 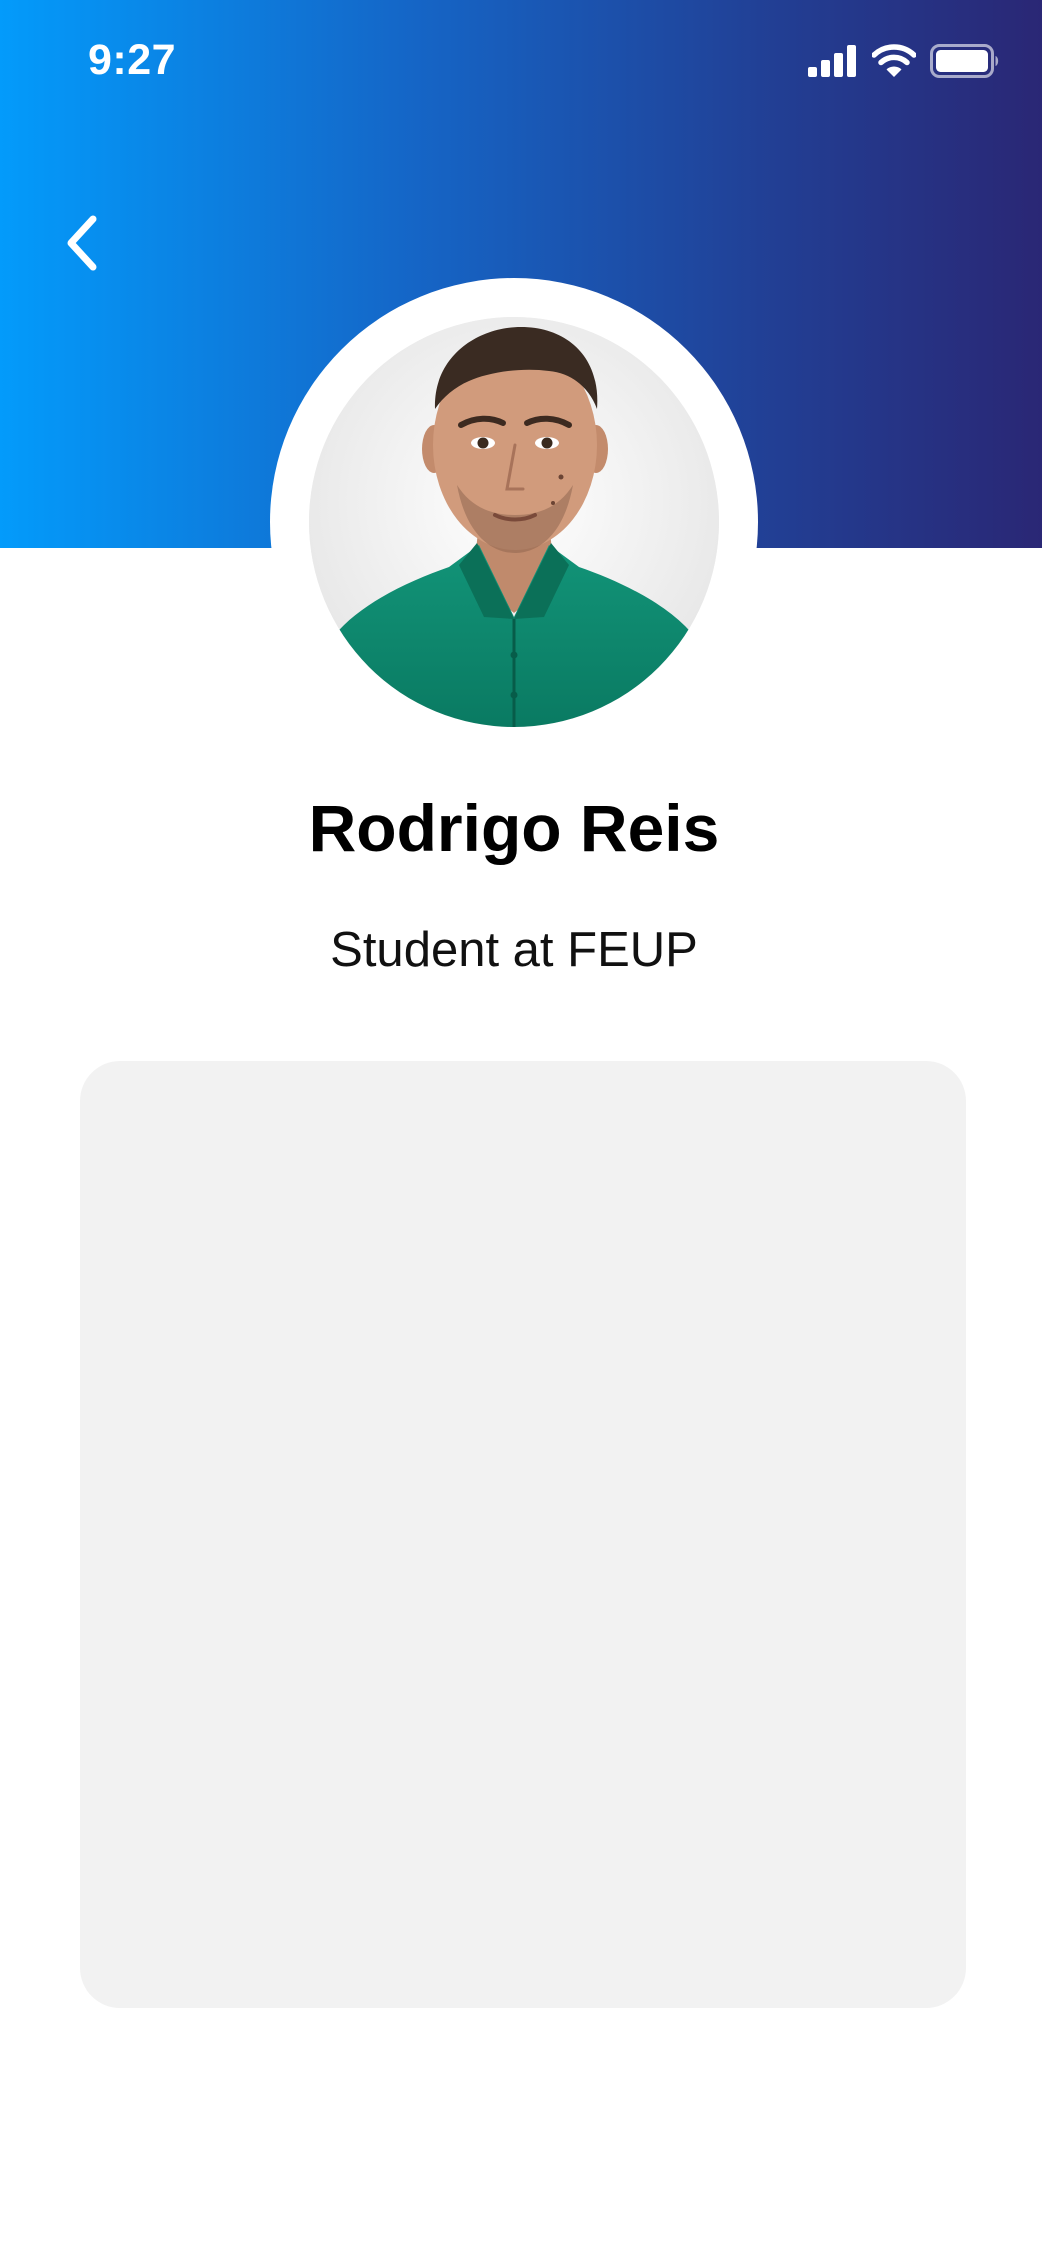 I want to click on avatar-portrait, so click(x=514, y=522).